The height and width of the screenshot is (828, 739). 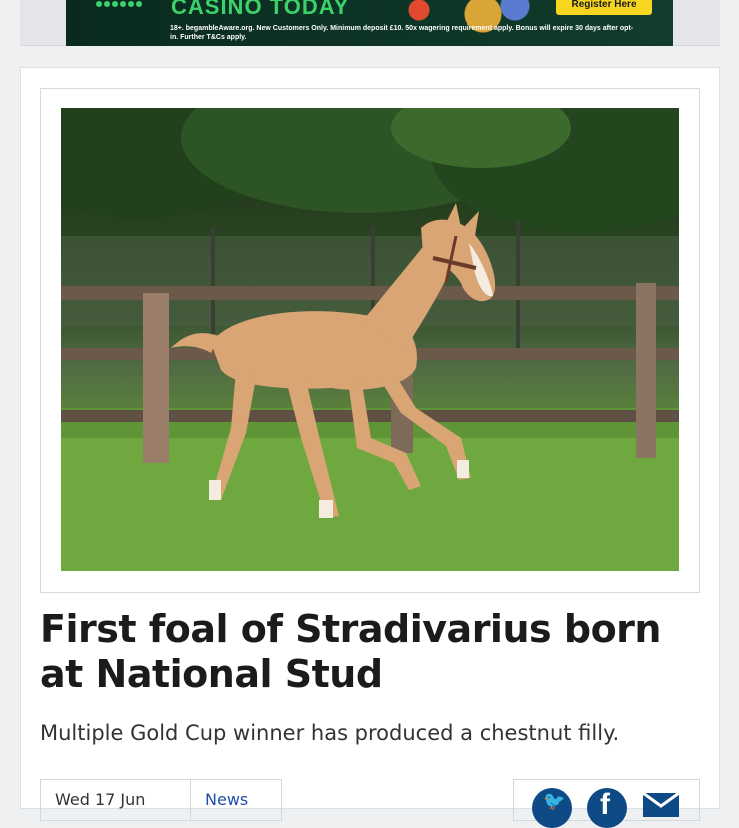 I want to click on share-facebook-button: f, so click(x=607, y=808).